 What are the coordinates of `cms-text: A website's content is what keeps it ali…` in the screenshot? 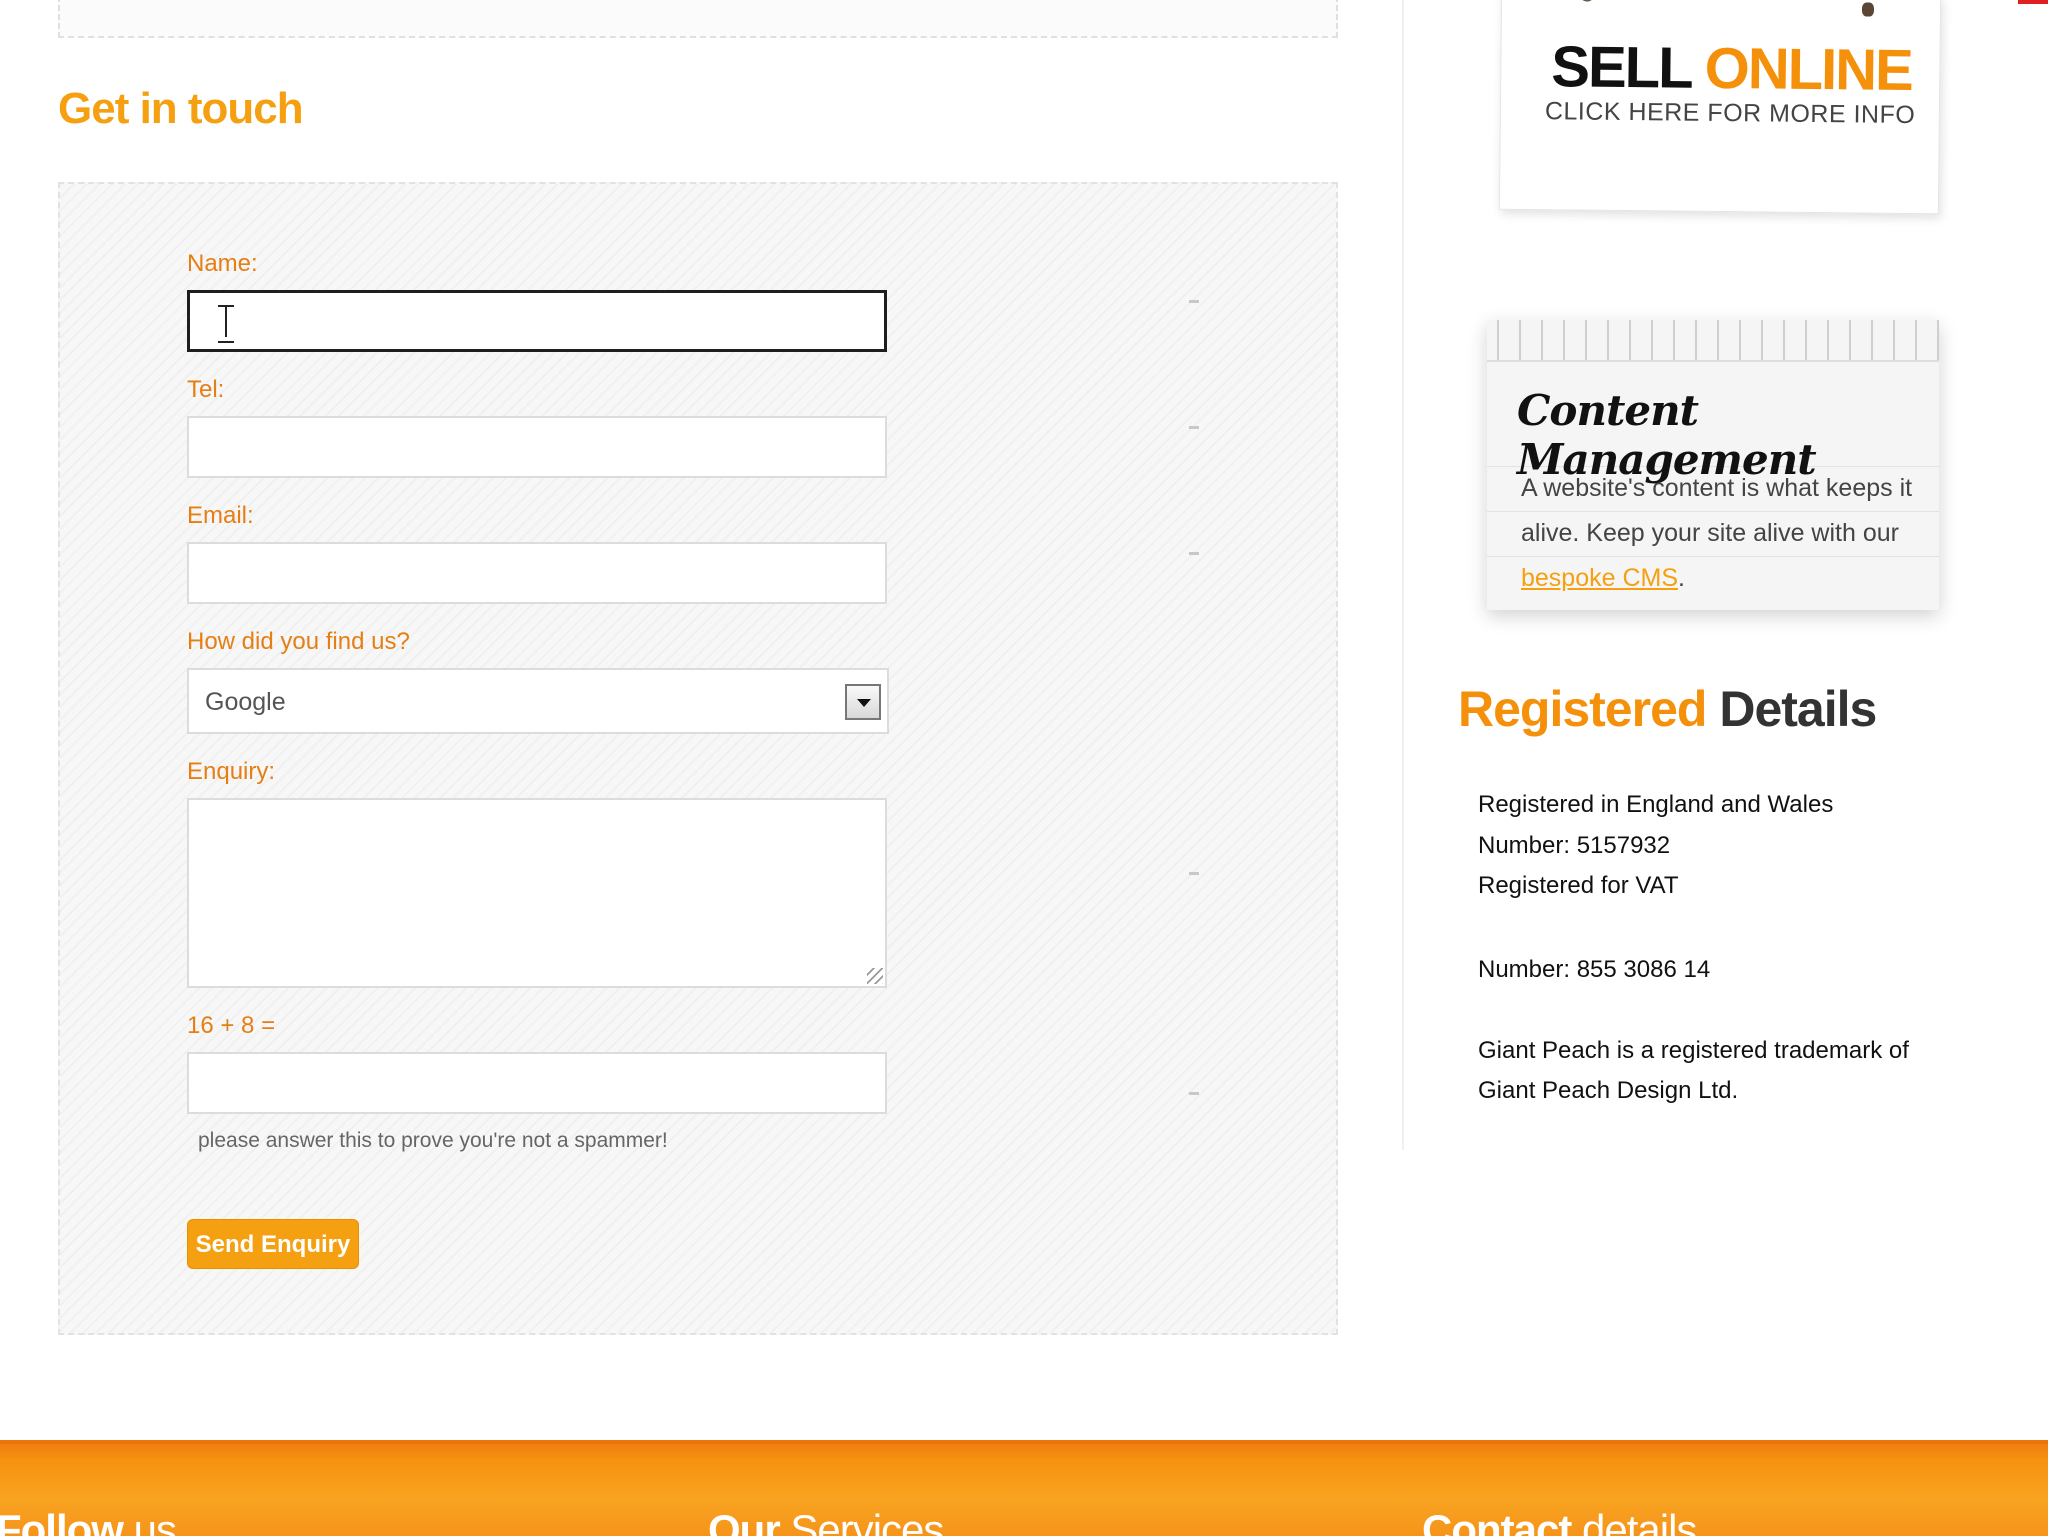 It's located at (1717, 533).